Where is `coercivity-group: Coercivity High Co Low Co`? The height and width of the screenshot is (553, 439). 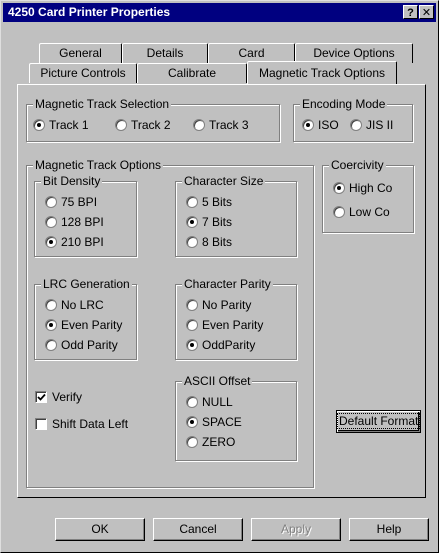 coercivity-group: Coercivity High Co Low Co is located at coordinates (368, 195).